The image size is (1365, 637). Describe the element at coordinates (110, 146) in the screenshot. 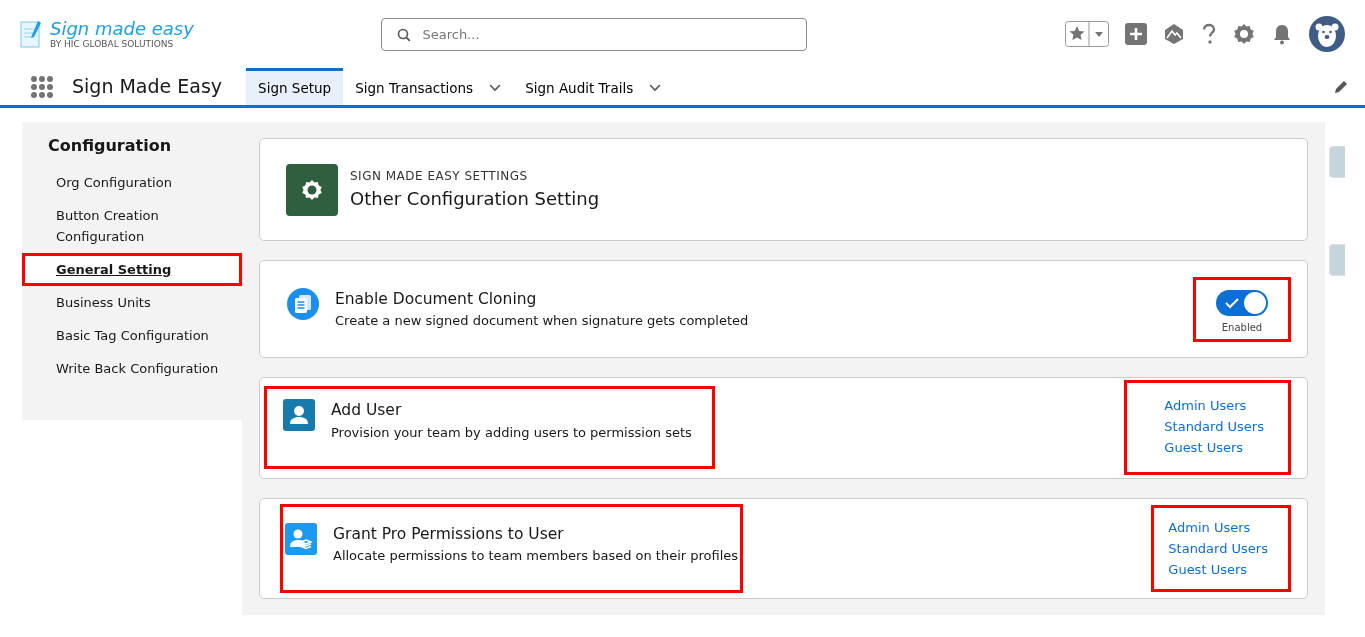

I see `sidebar-title: Configuration` at that location.